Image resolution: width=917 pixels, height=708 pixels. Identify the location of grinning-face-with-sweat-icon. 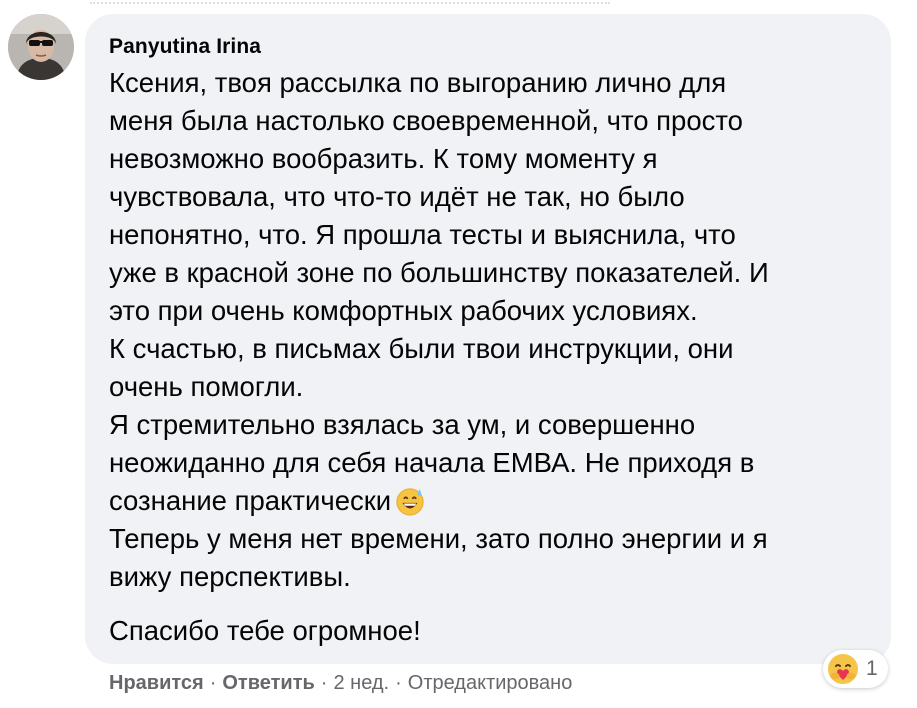
(410, 502).